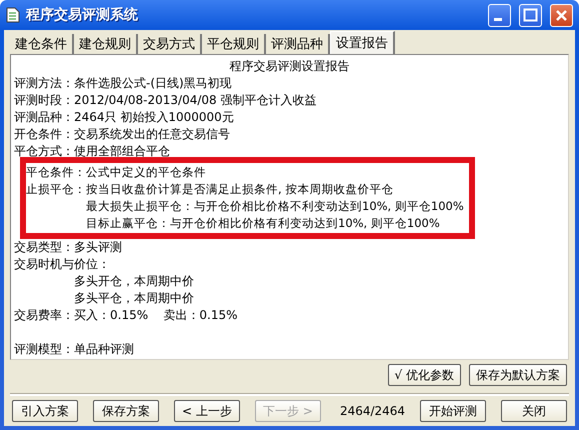 The image size is (579, 430). Describe the element at coordinates (263, 223) in the screenshot. I see `report-line: 目标止赢平仓：与开仓价相比价格有利变动达到10%, 则平仓100%` at that location.